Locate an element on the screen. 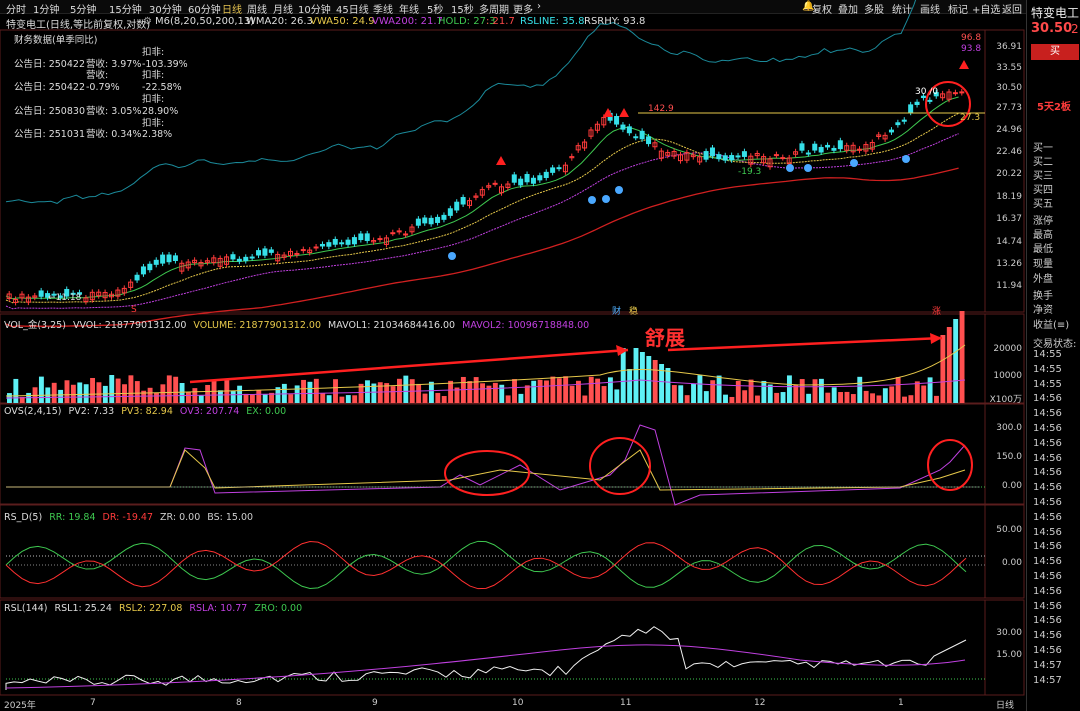 This screenshot has width=1080, height=711. arrow-head is located at coordinates (936, 338).